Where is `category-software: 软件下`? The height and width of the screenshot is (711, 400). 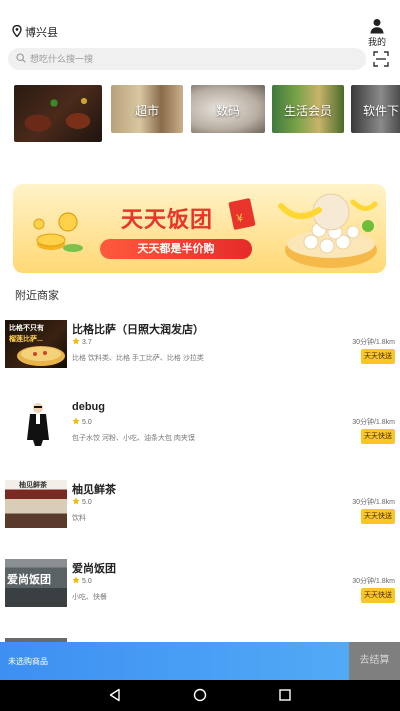 category-software: 软件下 is located at coordinates (375, 109).